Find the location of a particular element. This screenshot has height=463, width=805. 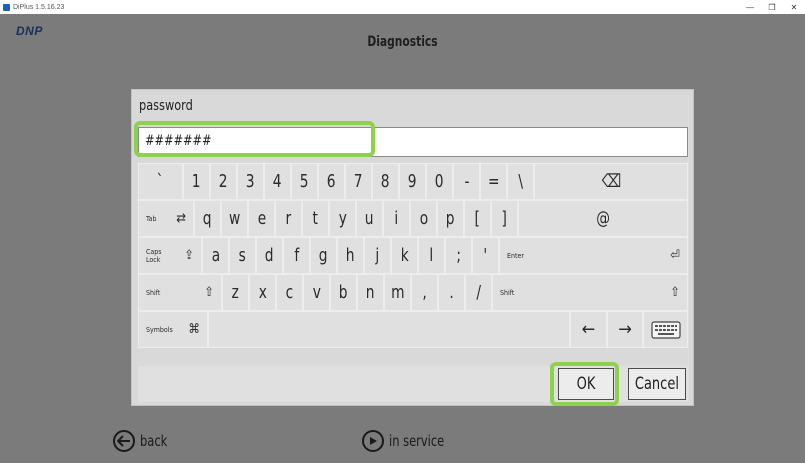

key-e: e is located at coordinates (261, 218).